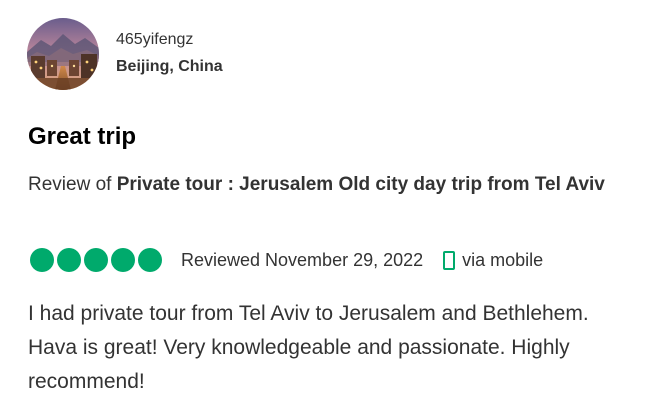 This screenshot has height=413, width=653. Describe the element at coordinates (302, 259) in the screenshot. I see `reviewed-date: Reviewed November 29, 2022` at that location.